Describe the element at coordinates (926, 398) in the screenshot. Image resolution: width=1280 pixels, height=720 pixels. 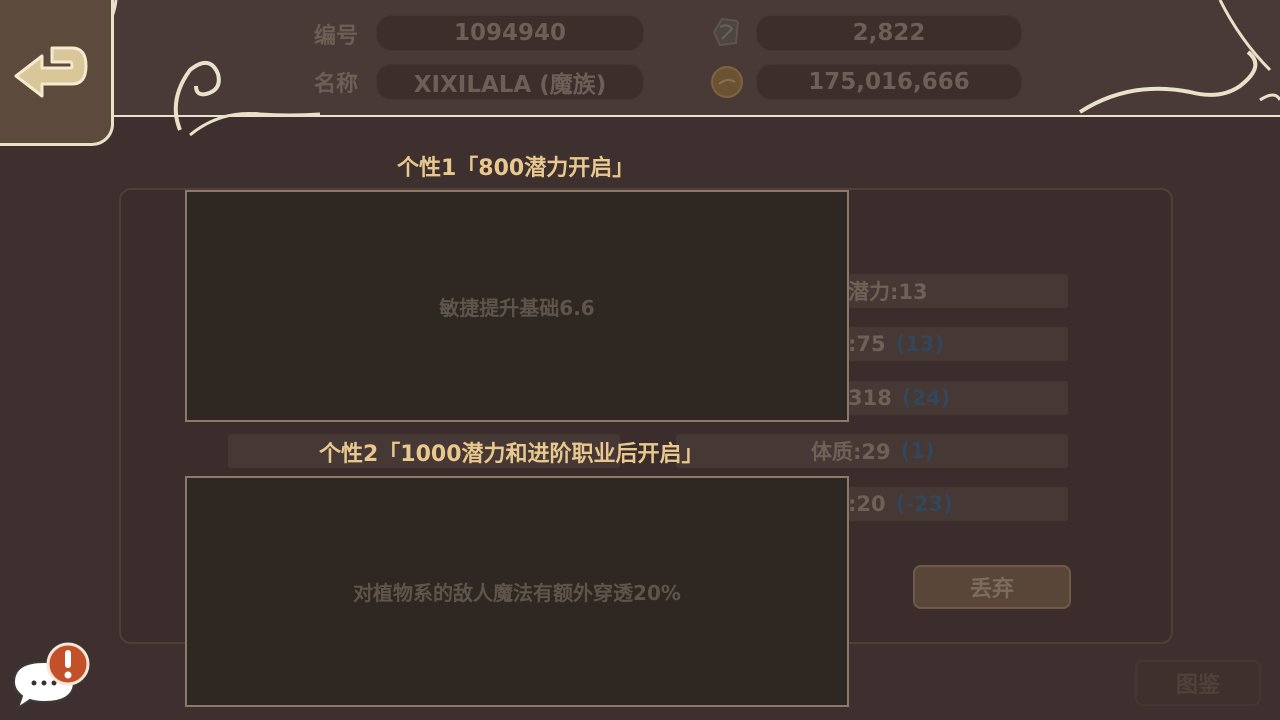
I see `stat-bonus: (24)` at that location.